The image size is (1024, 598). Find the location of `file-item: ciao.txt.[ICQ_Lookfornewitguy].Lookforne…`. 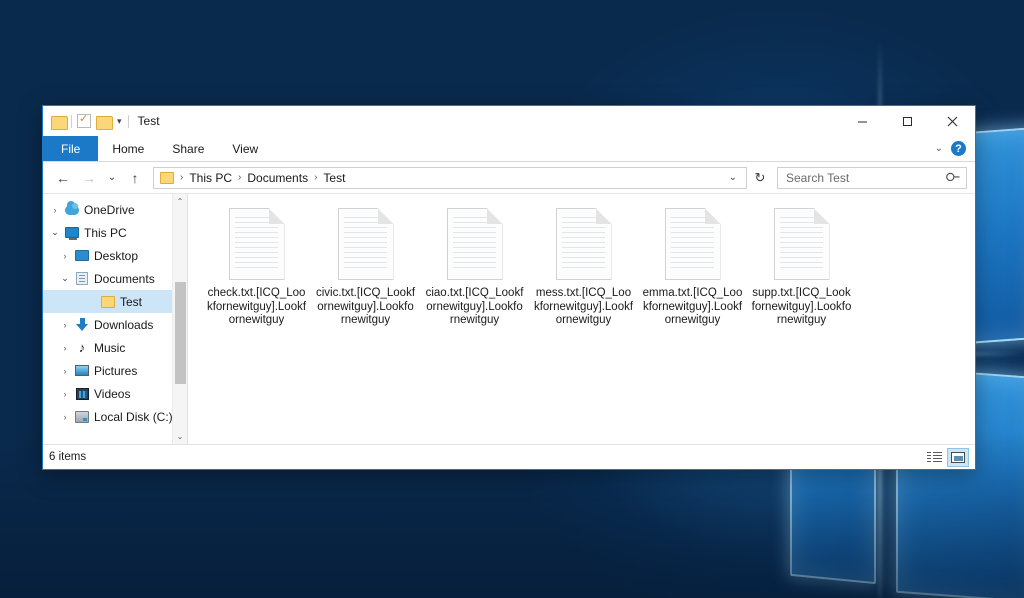

file-item: ciao.txt.[ICQ_Lookfornewitguy].Lookforne… is located at coordinates (474, 267).